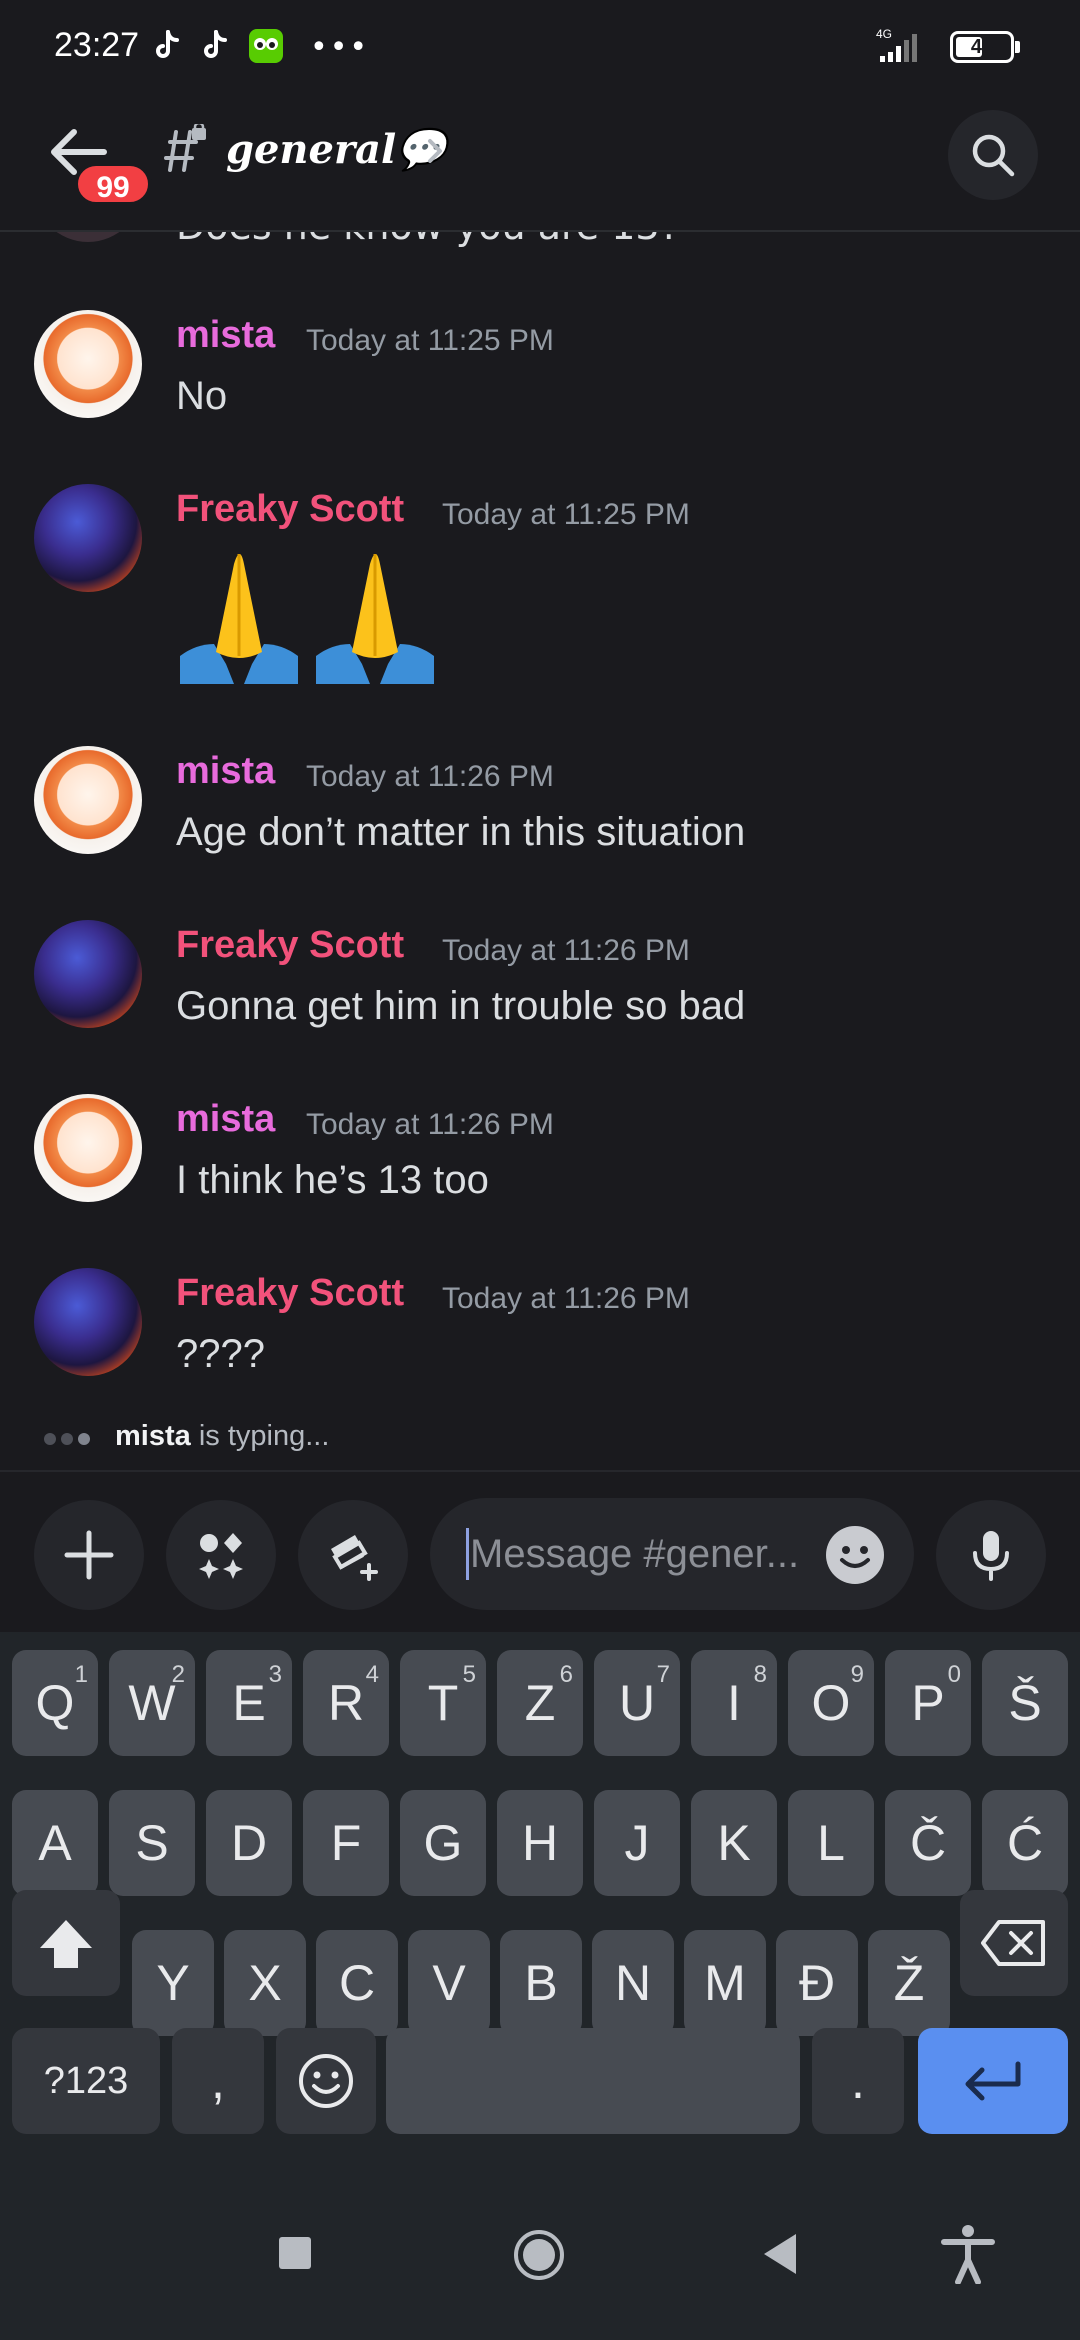  What do you see at coordinates (86, 2081) in the screenshot?
I see `symbols-key: ?123` at bounding box center [86, 2081].